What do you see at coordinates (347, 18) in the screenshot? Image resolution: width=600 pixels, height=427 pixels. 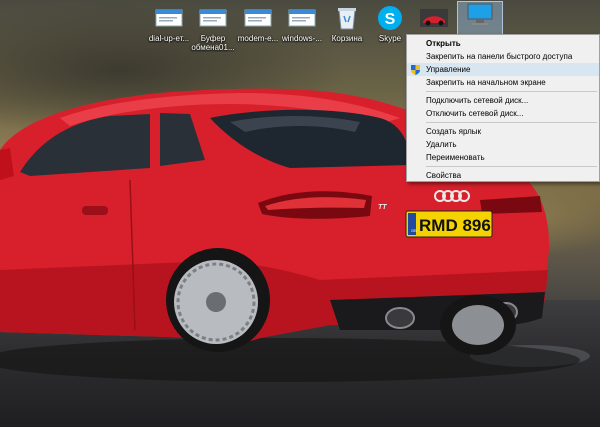 I see `recycle-bin-icon` at bounding box center [347, 18].